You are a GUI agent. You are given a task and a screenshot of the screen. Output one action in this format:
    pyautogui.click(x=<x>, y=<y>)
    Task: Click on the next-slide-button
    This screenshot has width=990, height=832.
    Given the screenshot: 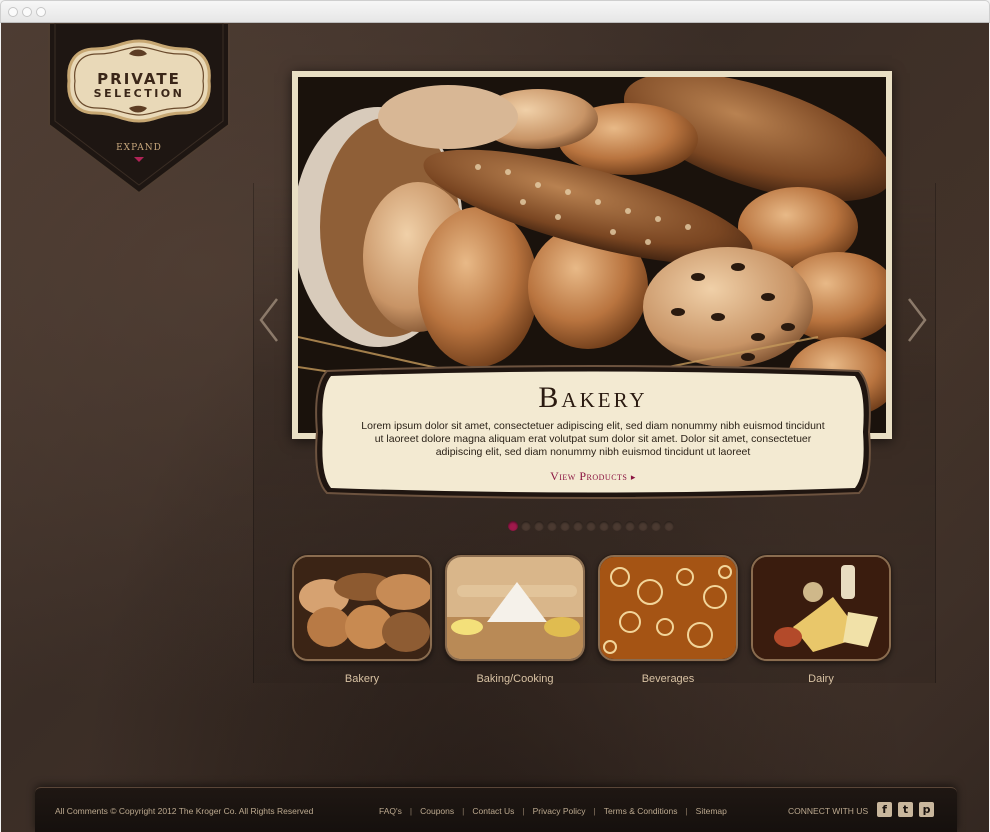 What is the action you would take?
    pyautogui.click(x=917, y=320)
    